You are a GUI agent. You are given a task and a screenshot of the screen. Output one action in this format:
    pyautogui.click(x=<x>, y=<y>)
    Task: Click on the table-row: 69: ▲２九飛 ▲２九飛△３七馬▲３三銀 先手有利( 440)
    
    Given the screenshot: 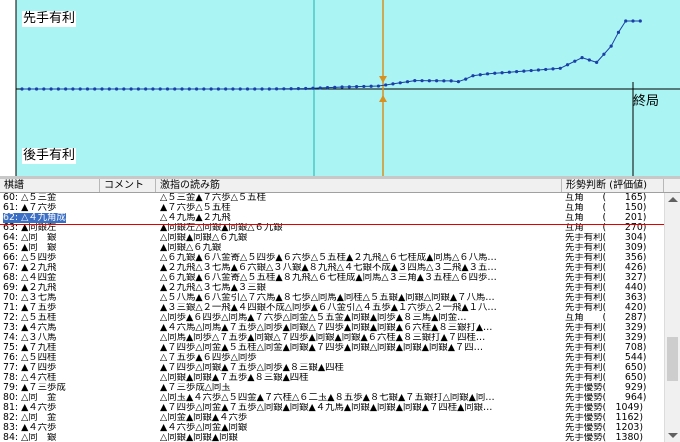 What is the action you would take?
    pyautogui.click(x=332, y=288)
    